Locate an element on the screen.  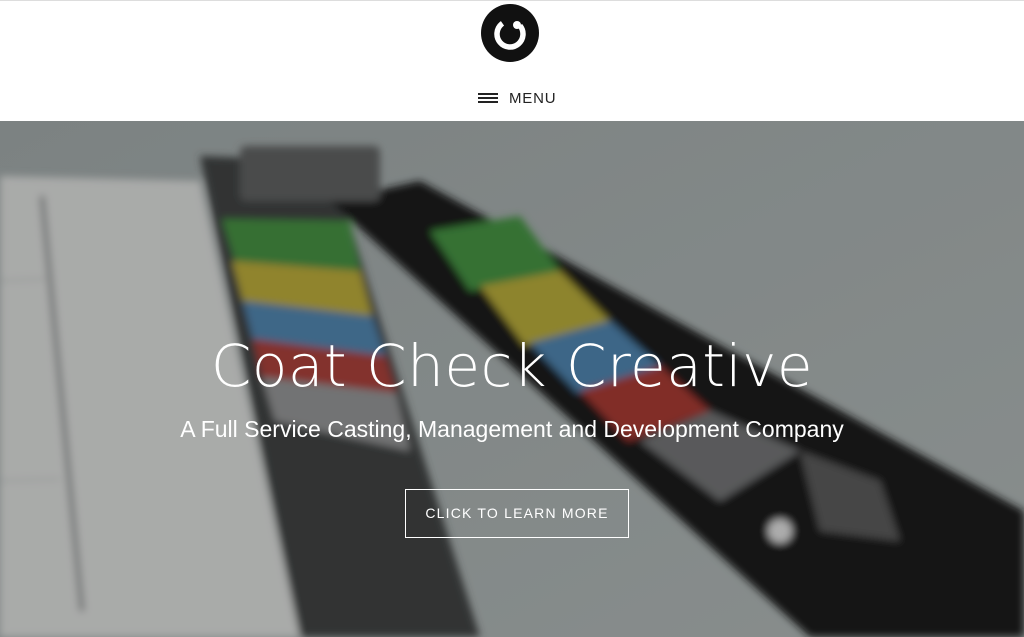
hero-title: Coat Check Creative is located at coordinates (512, 366).